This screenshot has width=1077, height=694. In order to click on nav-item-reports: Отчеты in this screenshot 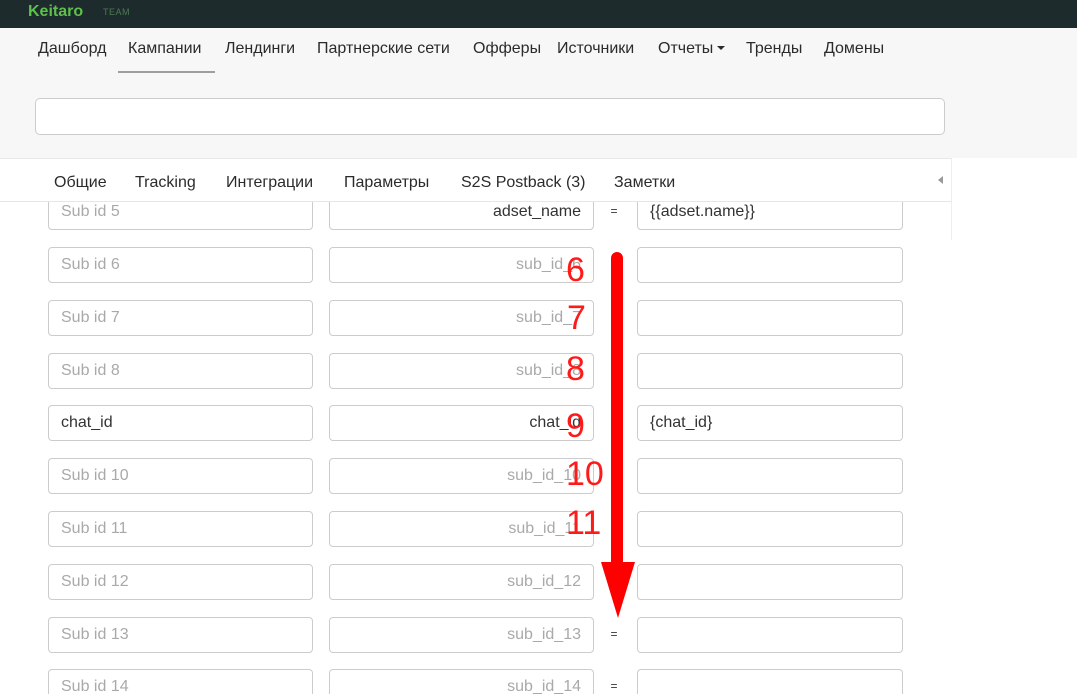, I will do `click(692, 49)`.